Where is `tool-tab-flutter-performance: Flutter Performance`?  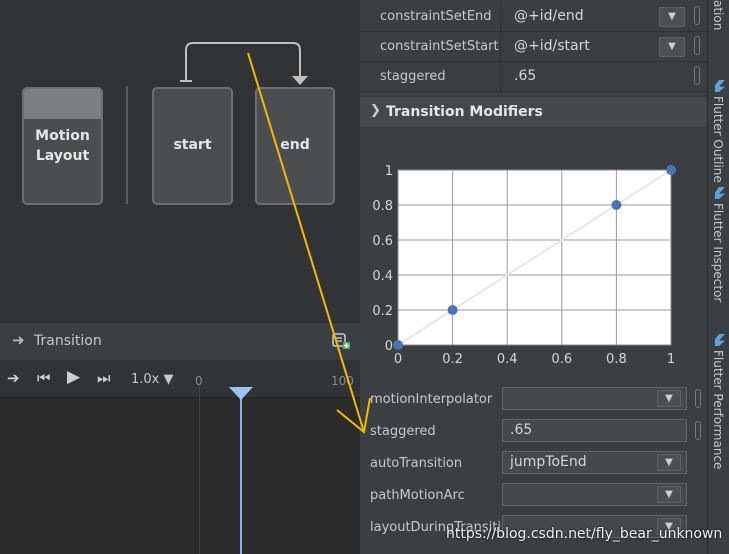
tool-tab-flutter-performance: Flutter Performance is located at coordinates (718, 409).